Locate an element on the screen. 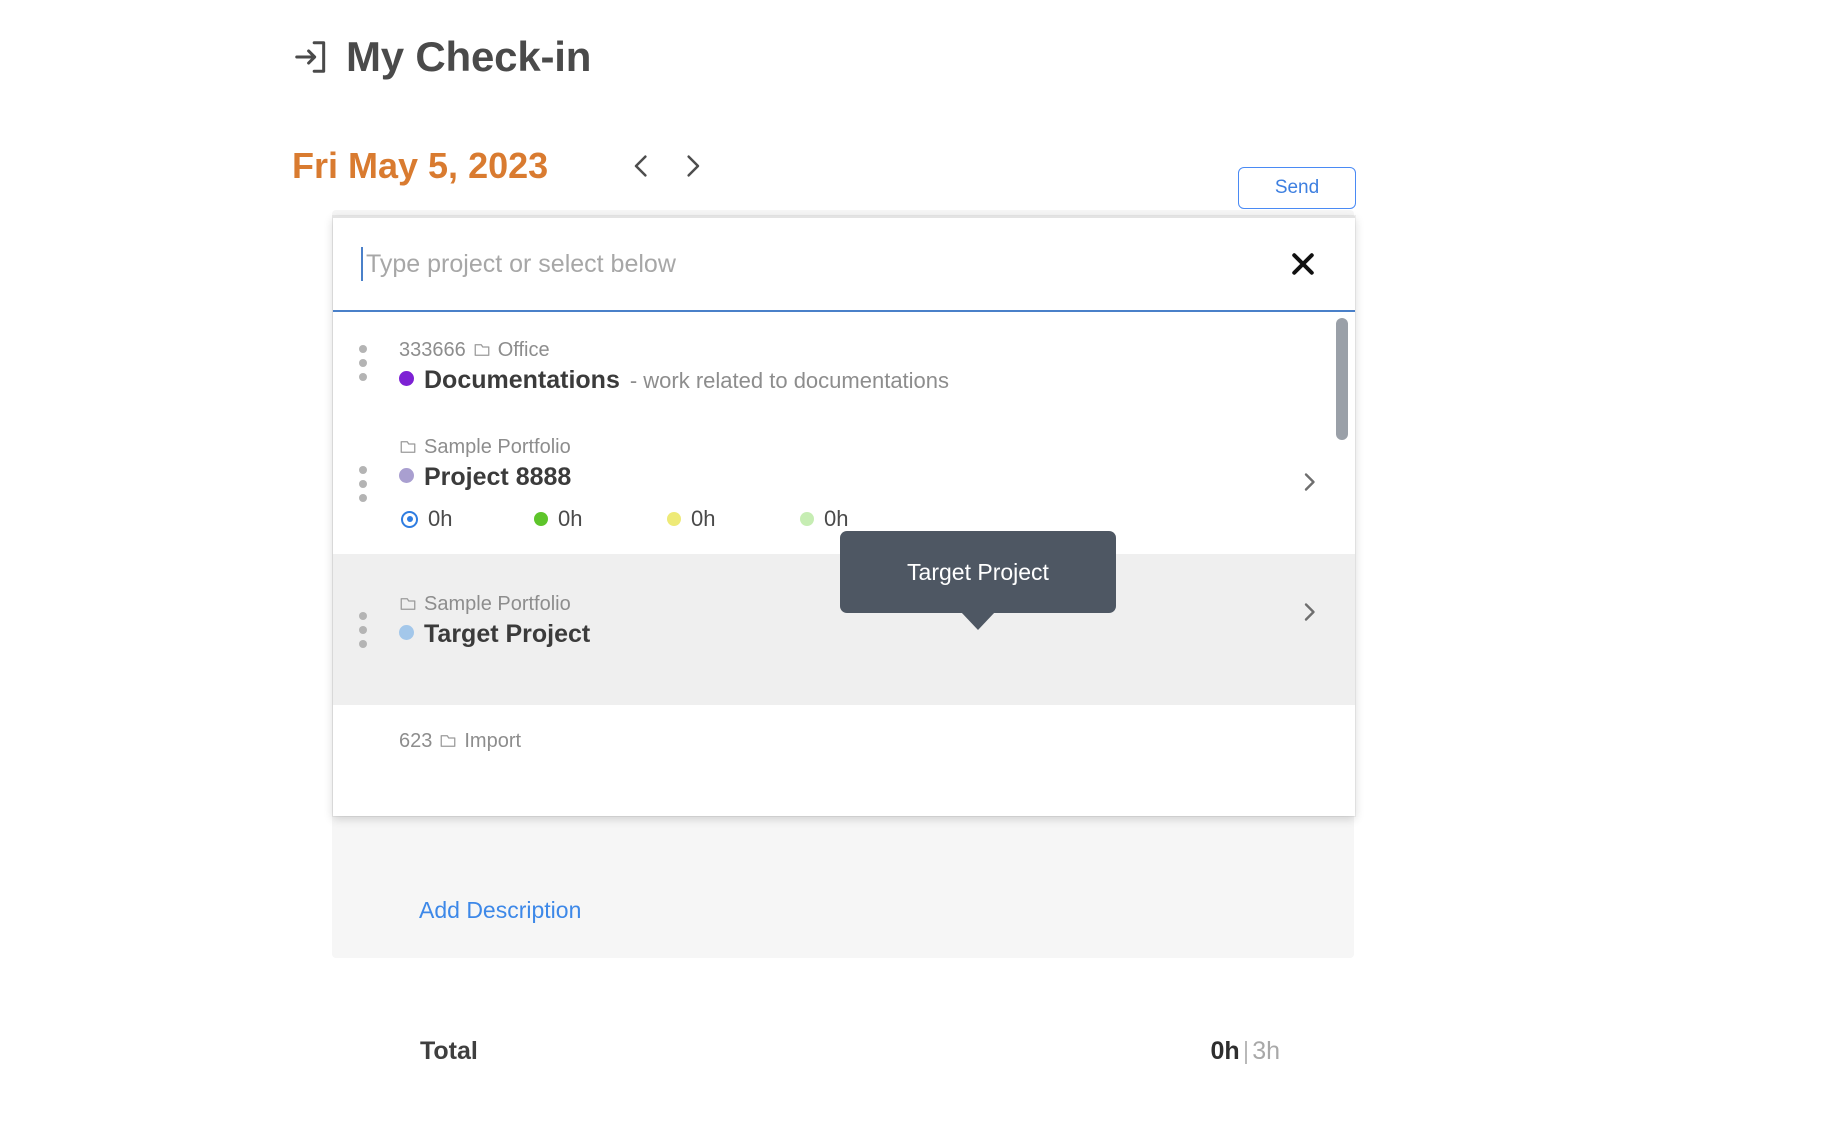  page-title: My Check-in is located at coordinates (469, 56).